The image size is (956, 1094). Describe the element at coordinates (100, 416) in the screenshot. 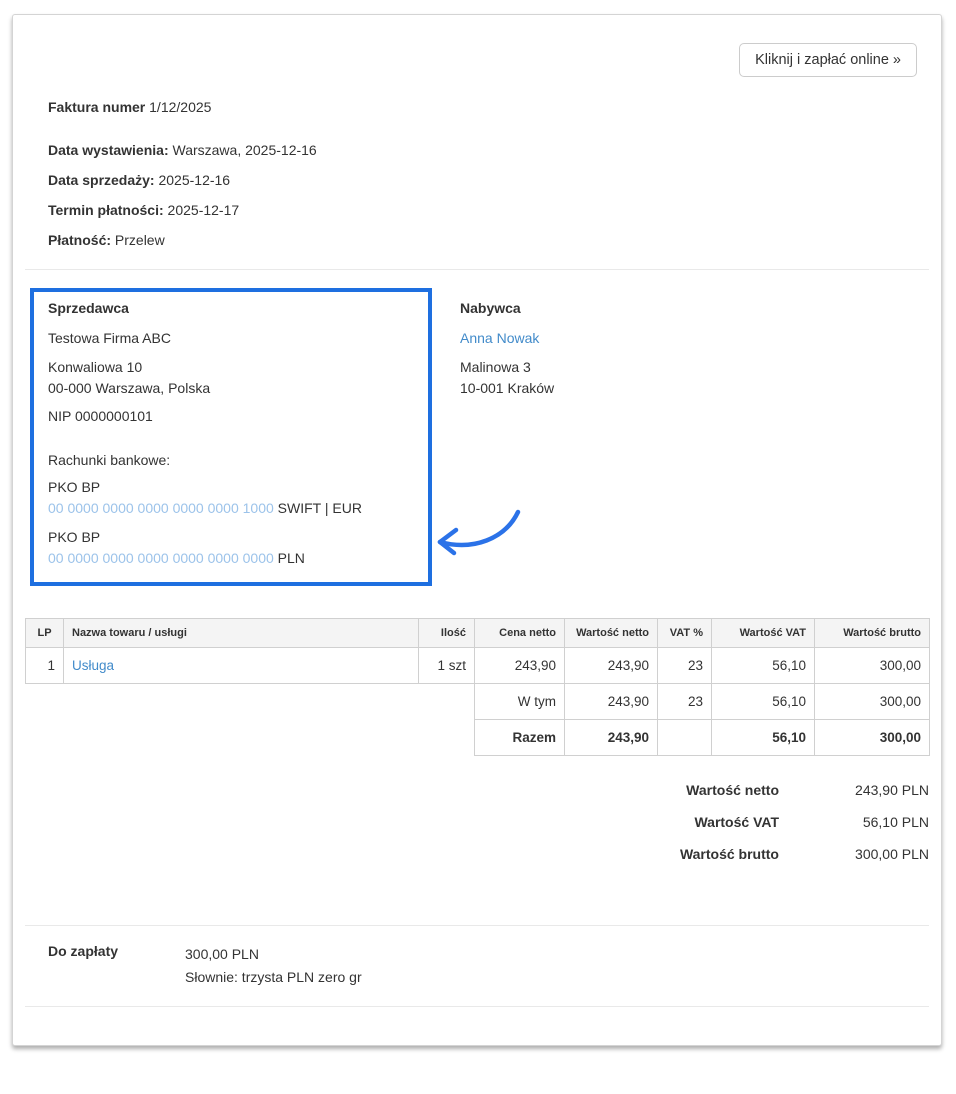

I see `seller-tax-id: NIP 0000000101` at that location.